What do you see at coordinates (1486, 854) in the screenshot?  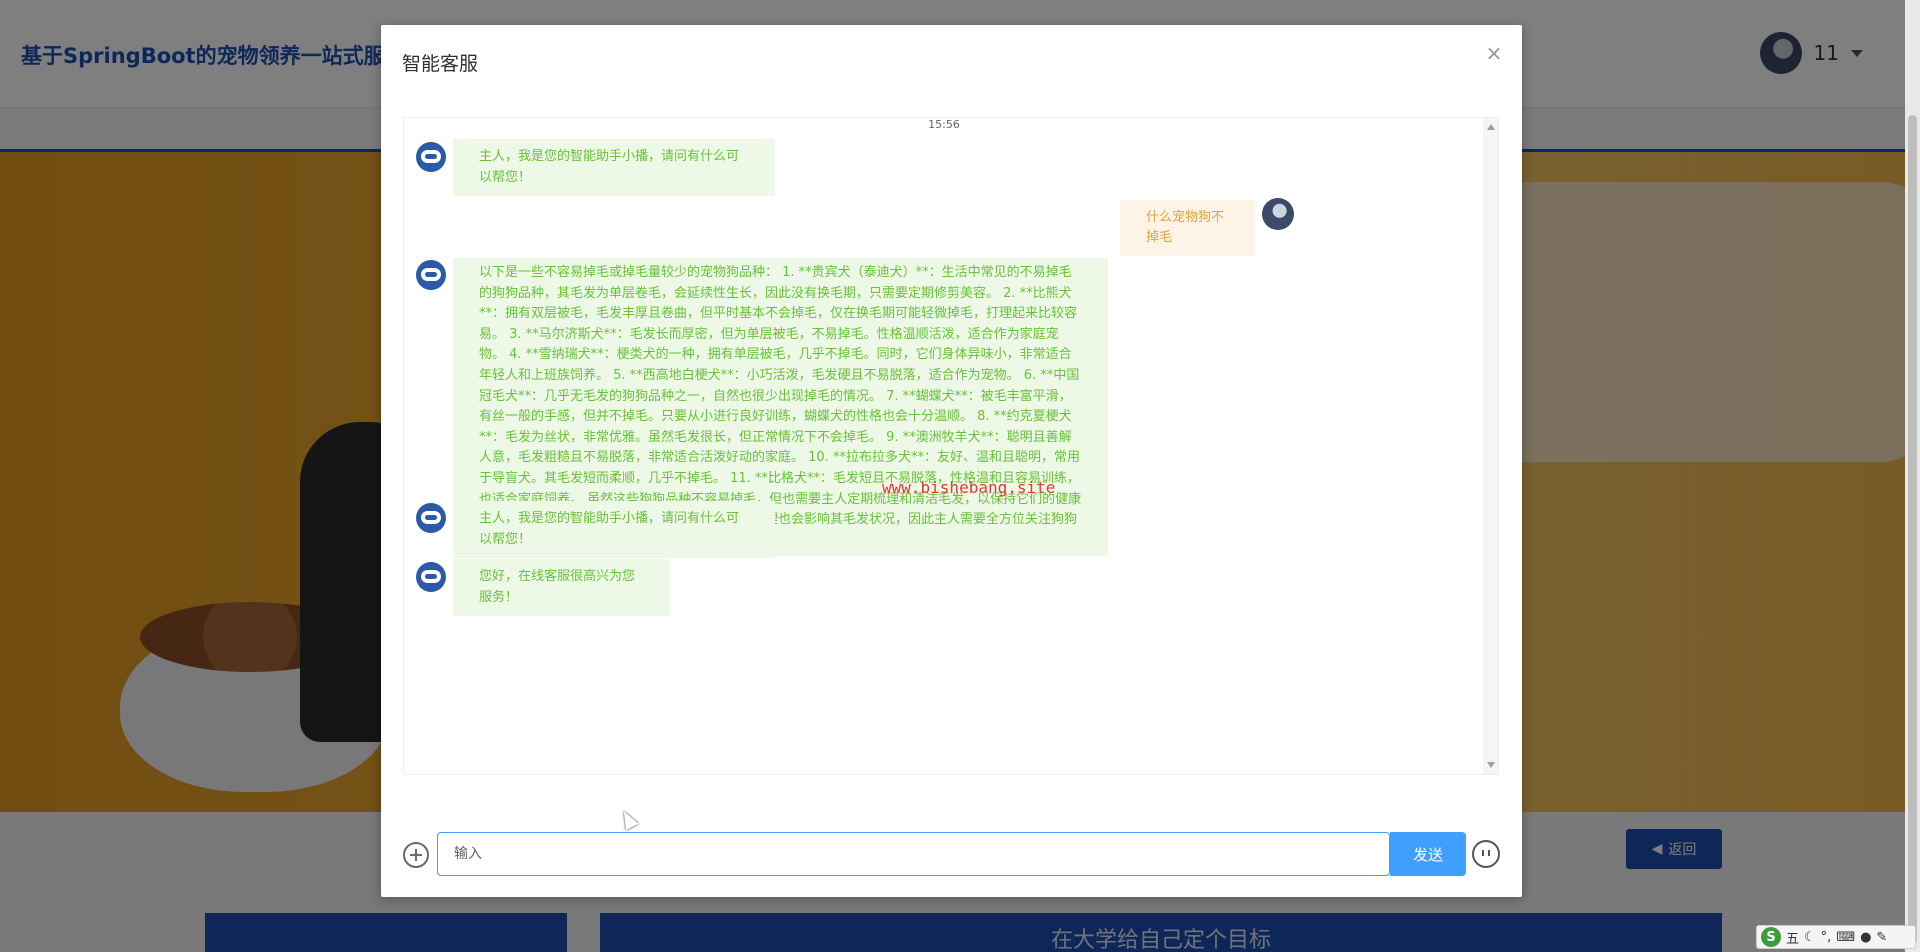 I see `emoji-icon` at bounding box center [1486, 854].